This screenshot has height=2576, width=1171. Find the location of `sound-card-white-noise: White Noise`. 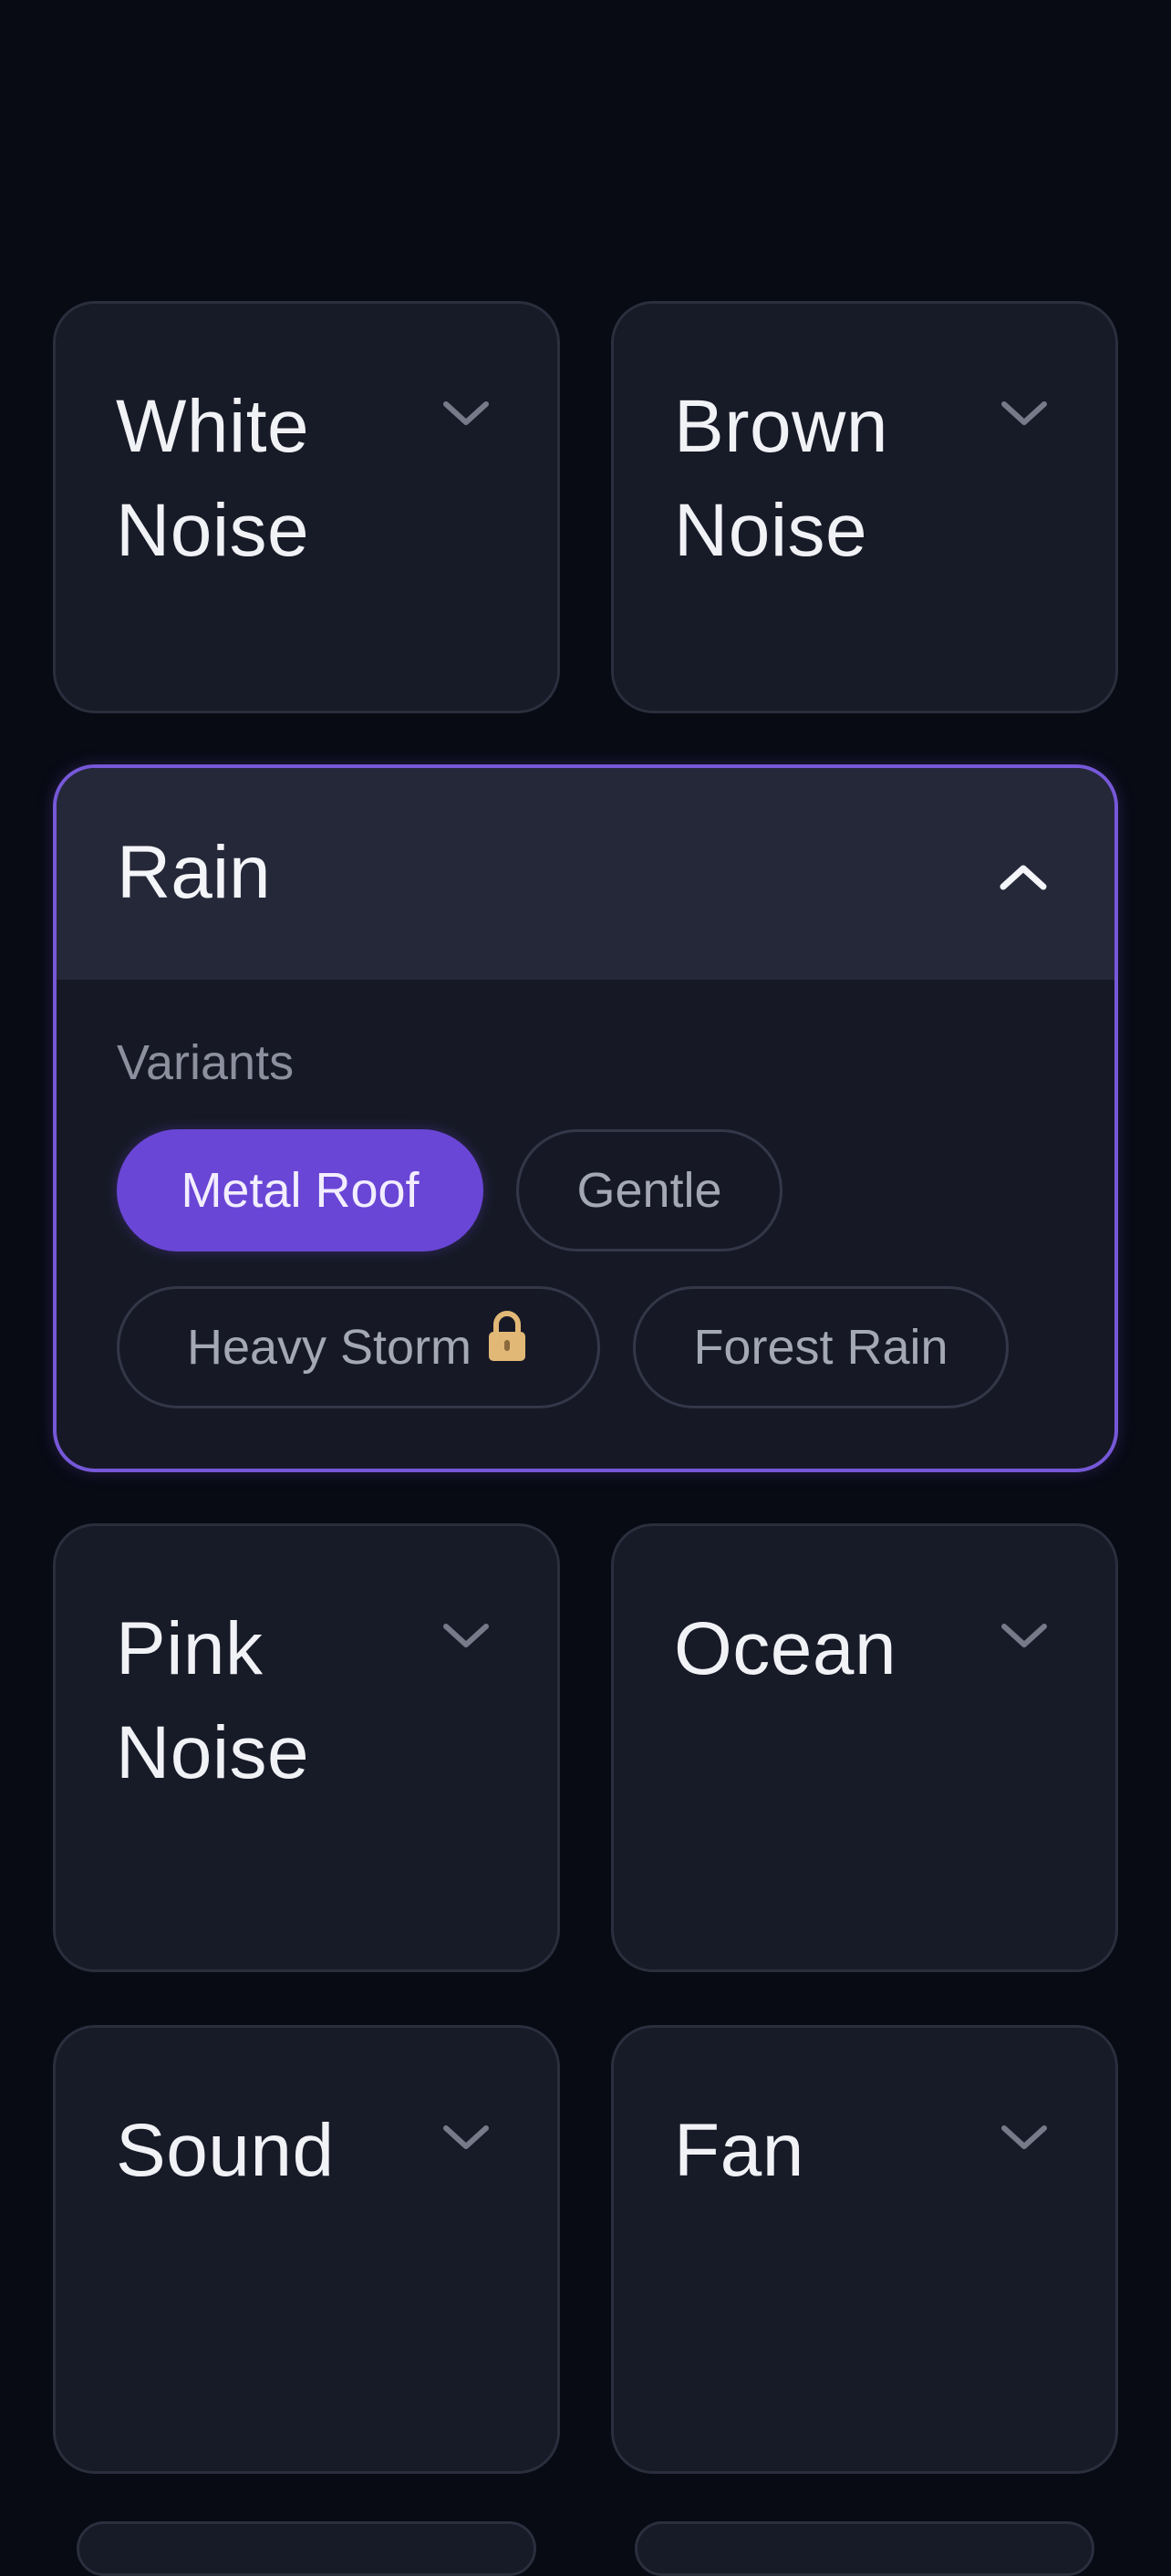

sound-card-white-noise: White Noise is located at coordinates (306, 507).